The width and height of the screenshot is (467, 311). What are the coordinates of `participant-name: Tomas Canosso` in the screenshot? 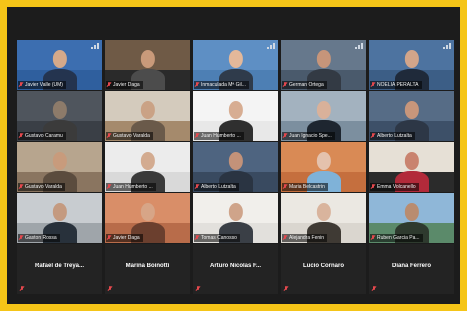 It's located at (219, 238).